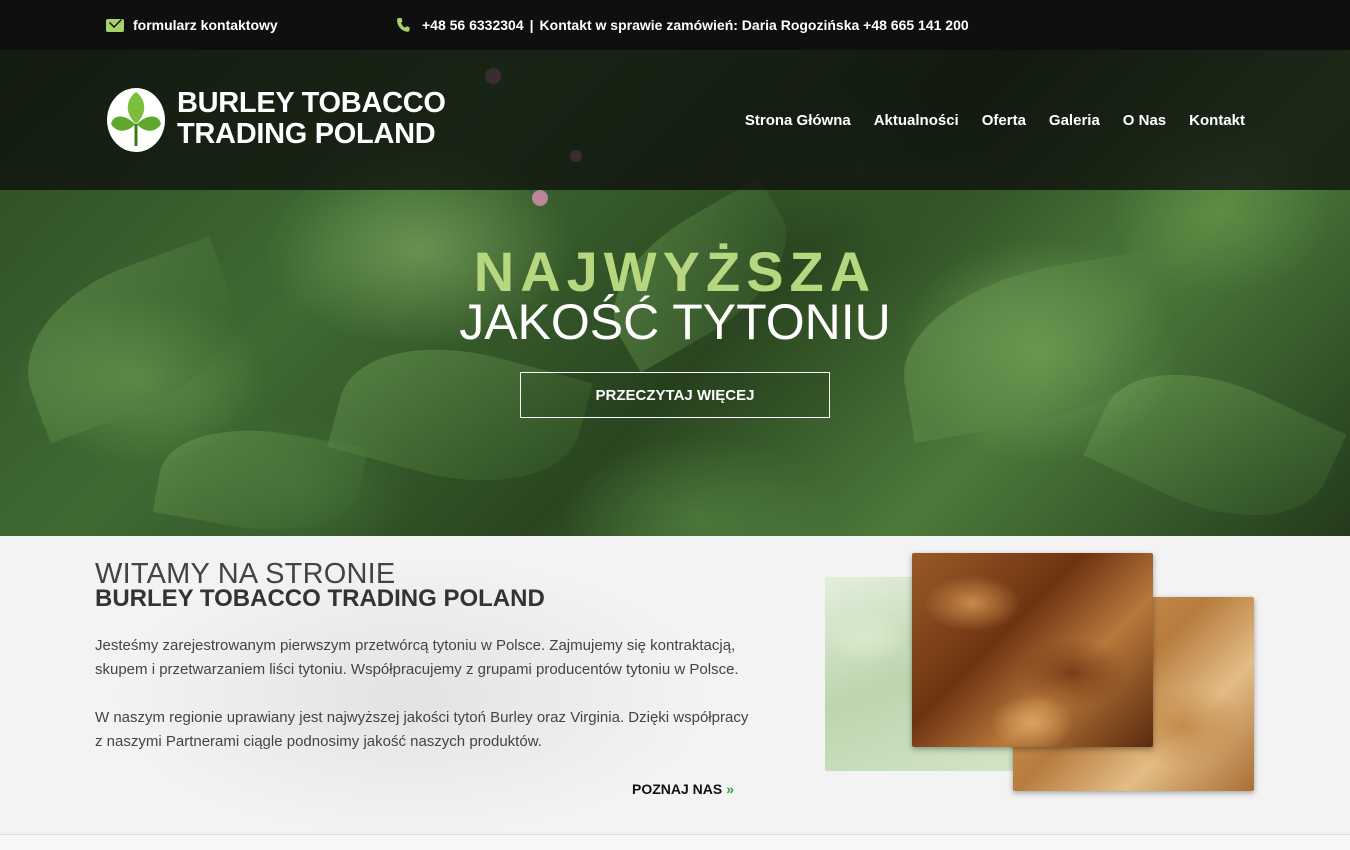 Image resolution: width=1350 pixels, height=850 pixels. I want to click on nav-item-gallery: Galeria, so click(1074, 120).